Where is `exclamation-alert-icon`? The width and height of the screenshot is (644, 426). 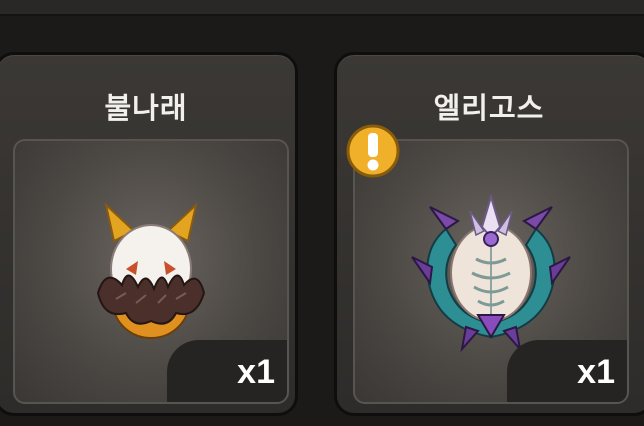 exclamation-alert-icon is located at coordinates (373, 151).